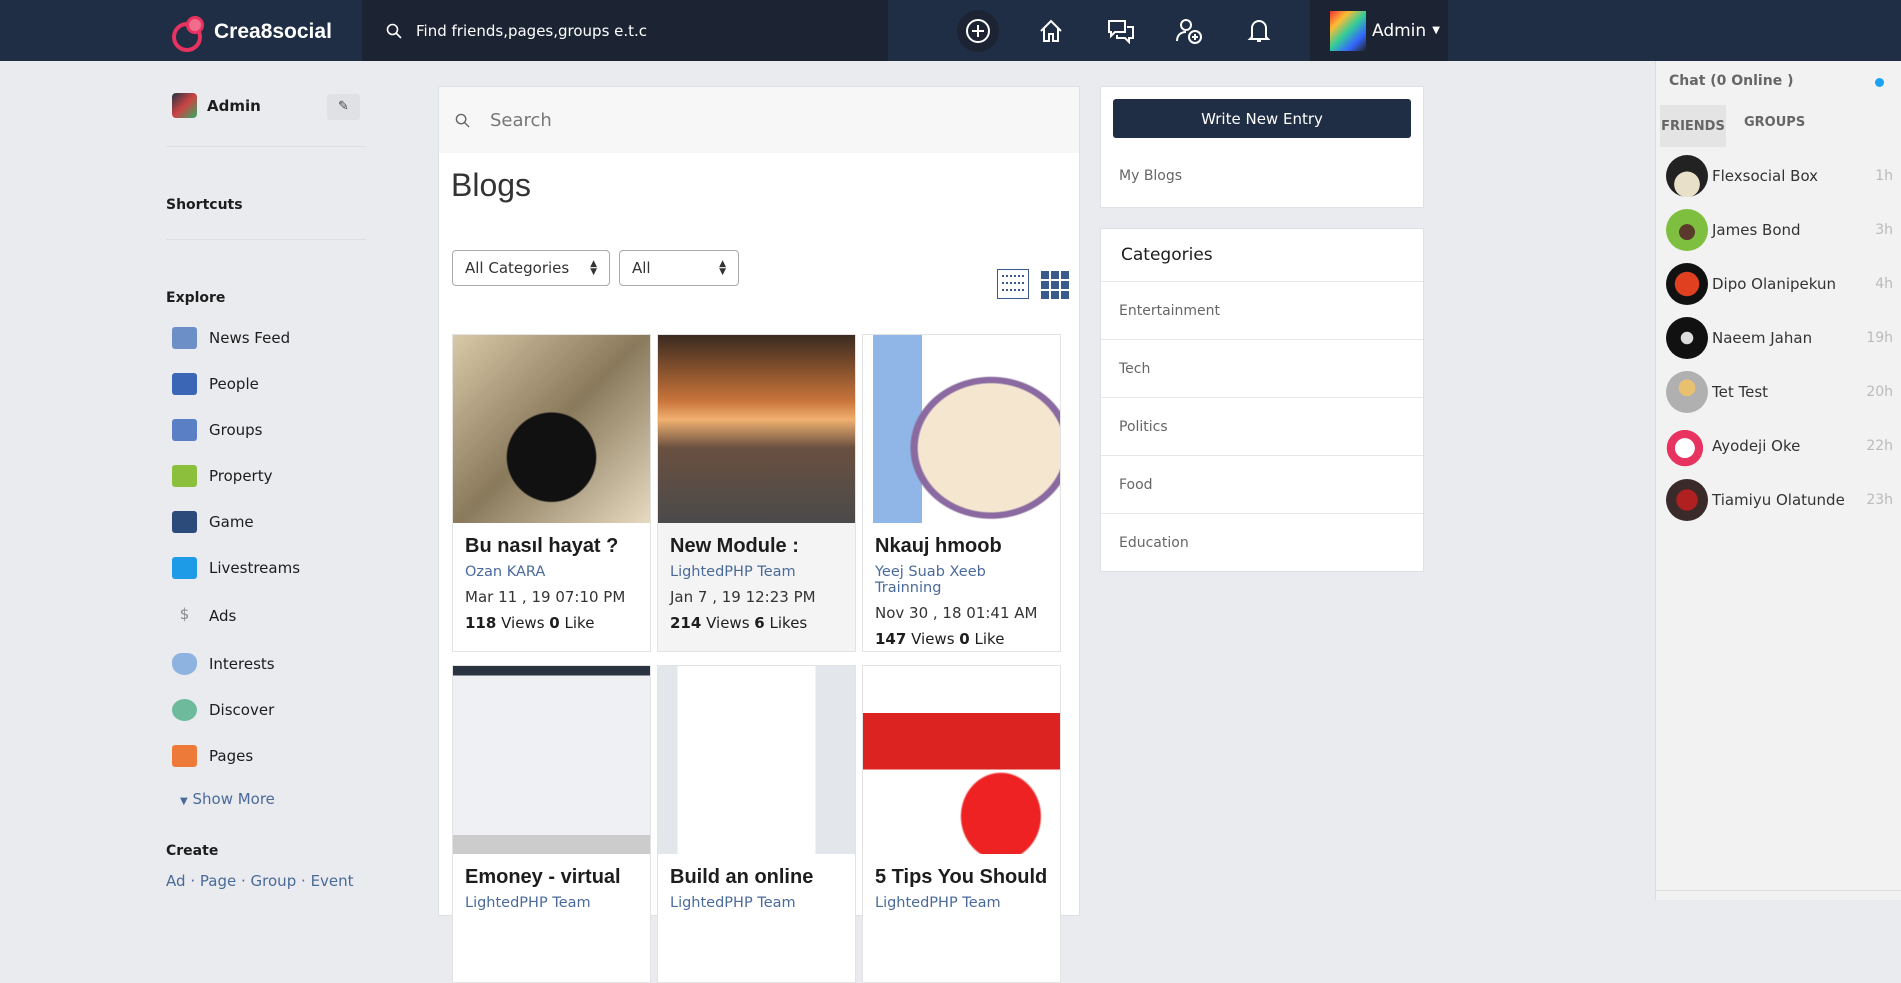 This screenshot has width=1901, height=983. I want to click on create-page-link: Page, so click(218, 881).